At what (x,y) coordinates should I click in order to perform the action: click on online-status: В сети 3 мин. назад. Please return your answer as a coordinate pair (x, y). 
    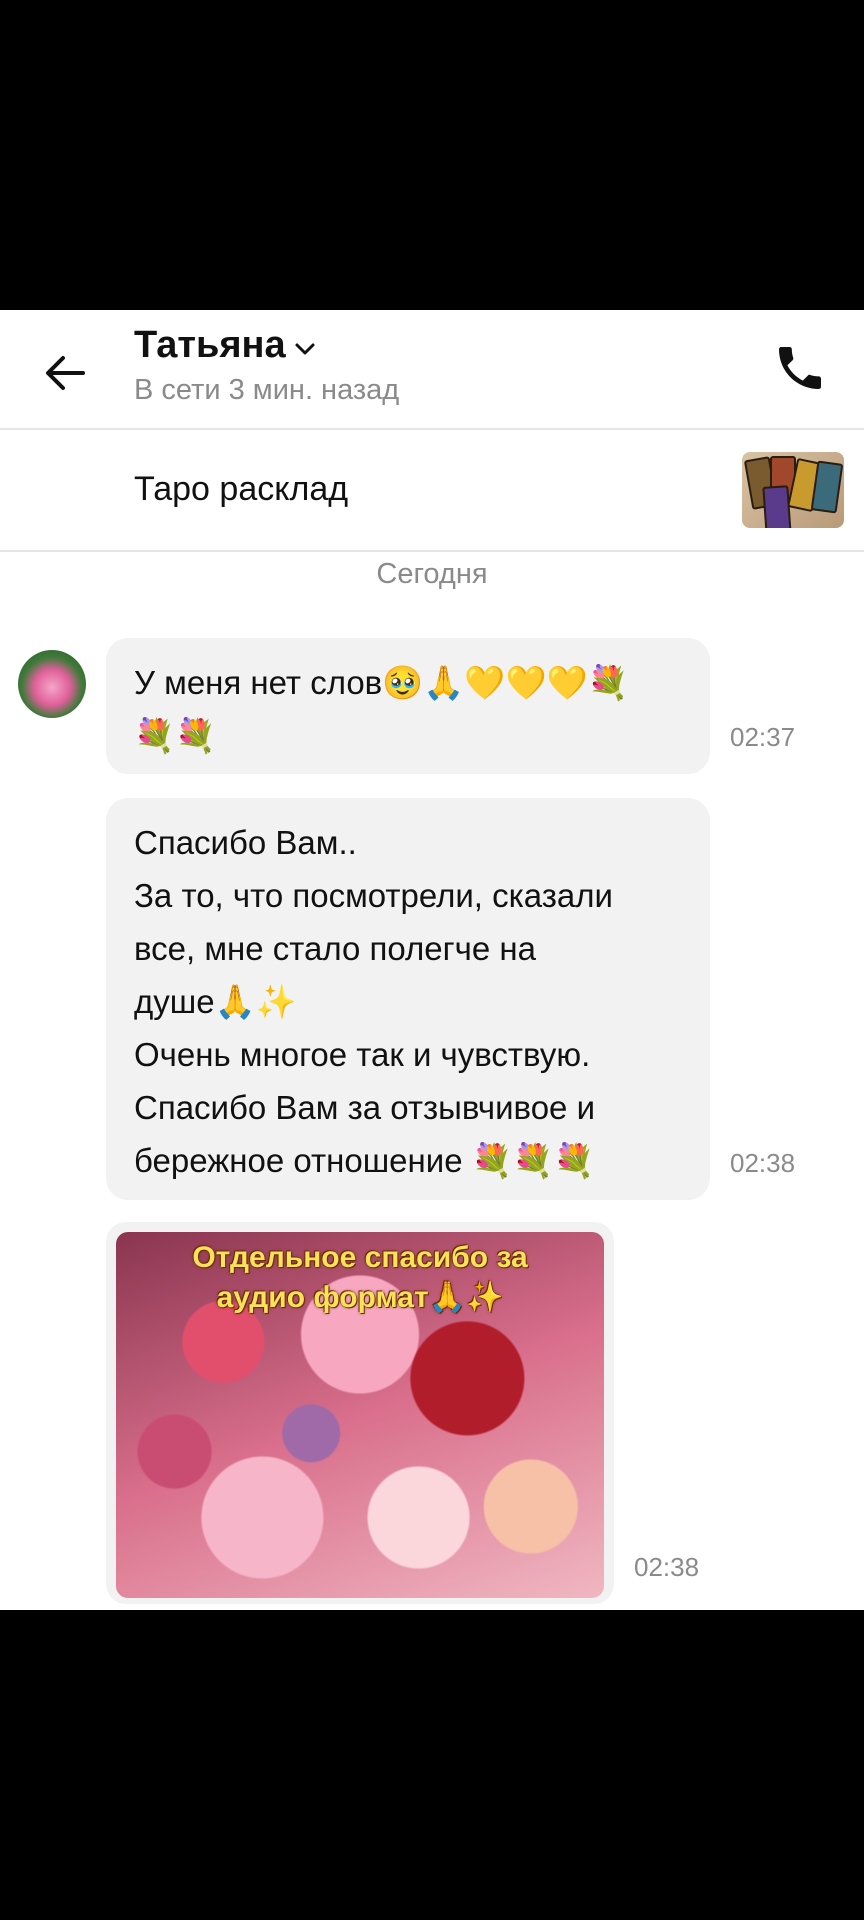
    Looking at the image, I should click on (267, 390).